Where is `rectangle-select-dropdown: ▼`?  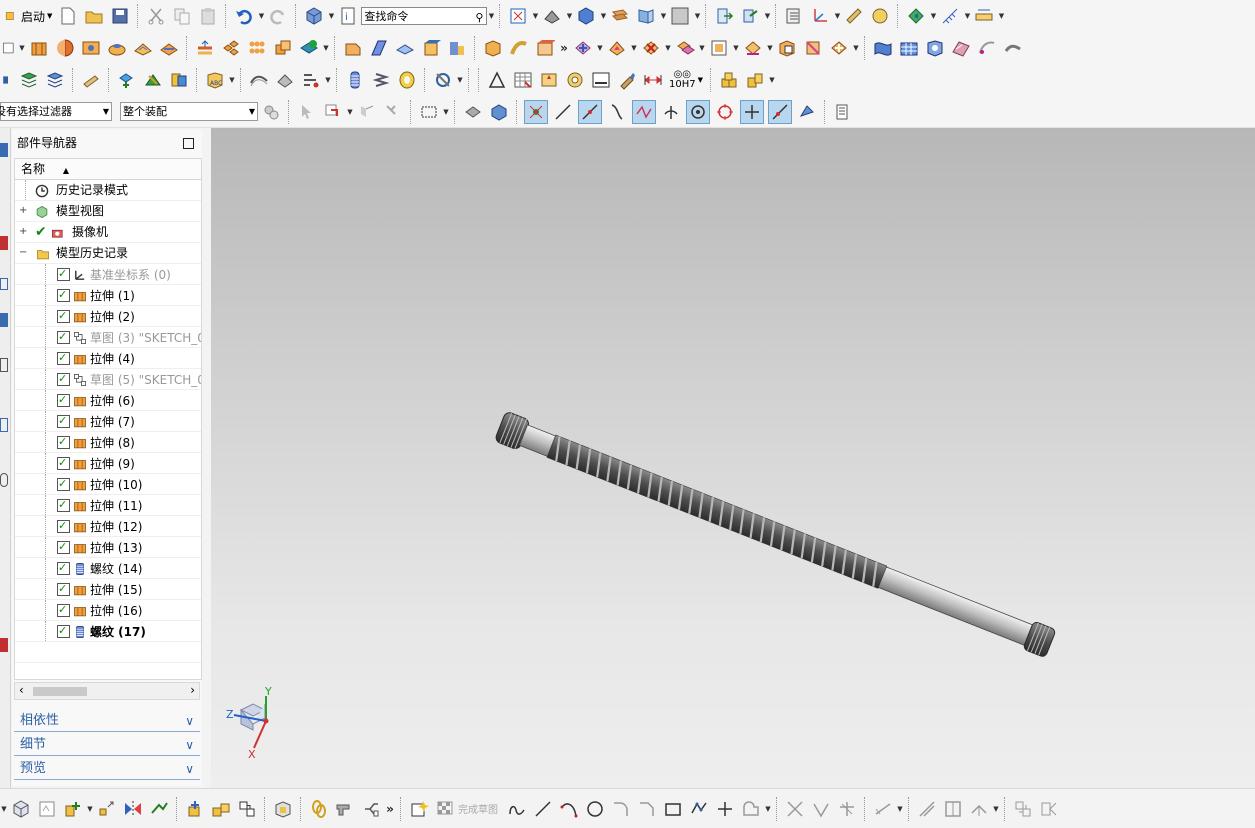
rectangle-select-dropdown: ▼ is located at coordinates (446, 112).